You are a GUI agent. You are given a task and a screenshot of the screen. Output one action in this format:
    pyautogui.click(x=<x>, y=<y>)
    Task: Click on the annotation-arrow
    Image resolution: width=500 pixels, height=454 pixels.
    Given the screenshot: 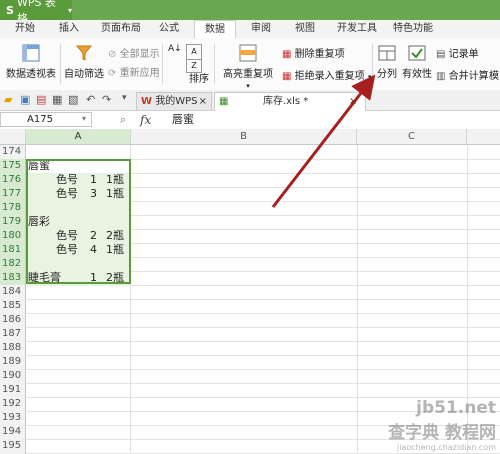 What is the action you would take?
    pyautogui.click(x=323, y=141)
    